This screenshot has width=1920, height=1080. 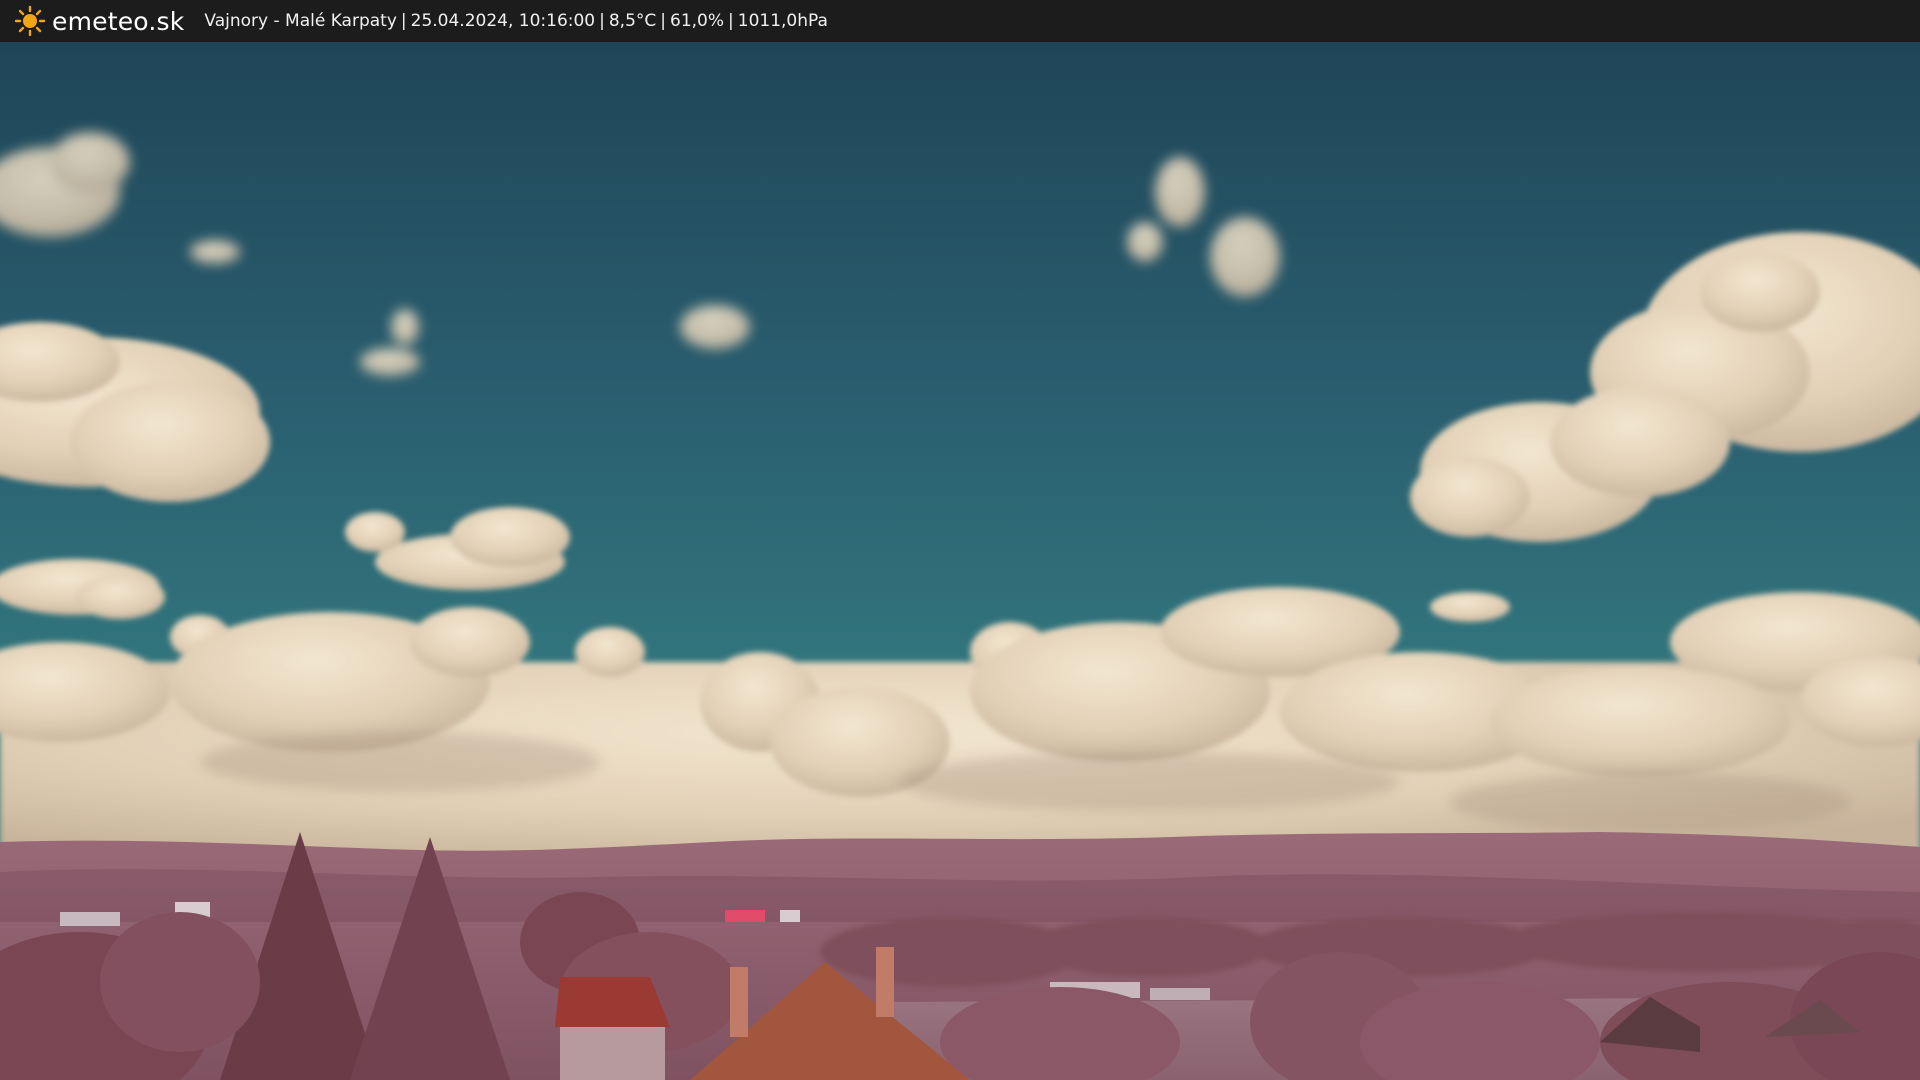 I want to click on timestamp: 25.04.2024, 10:16:00, so click(x=503, y=21).